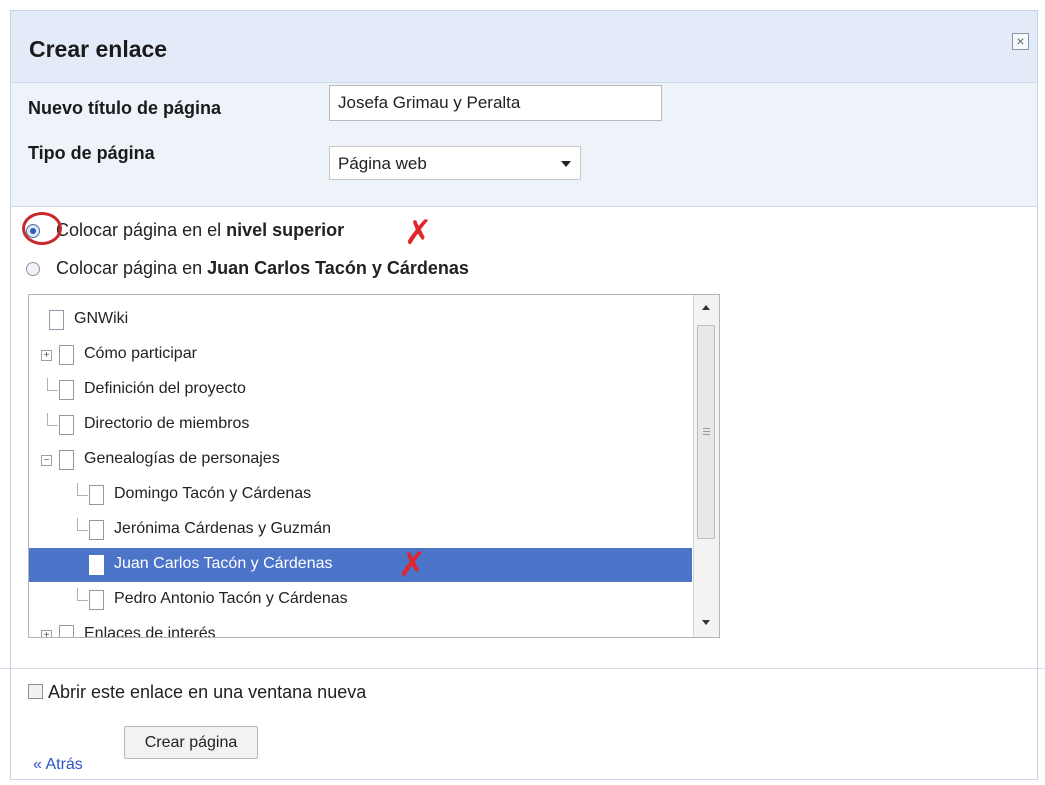 This screenshot has height=785, width=1045. What do you see at coordinates (98, 49) in the screenshot?
I see `dialog-title: Crear enlace` at bounding box center [98, 49].